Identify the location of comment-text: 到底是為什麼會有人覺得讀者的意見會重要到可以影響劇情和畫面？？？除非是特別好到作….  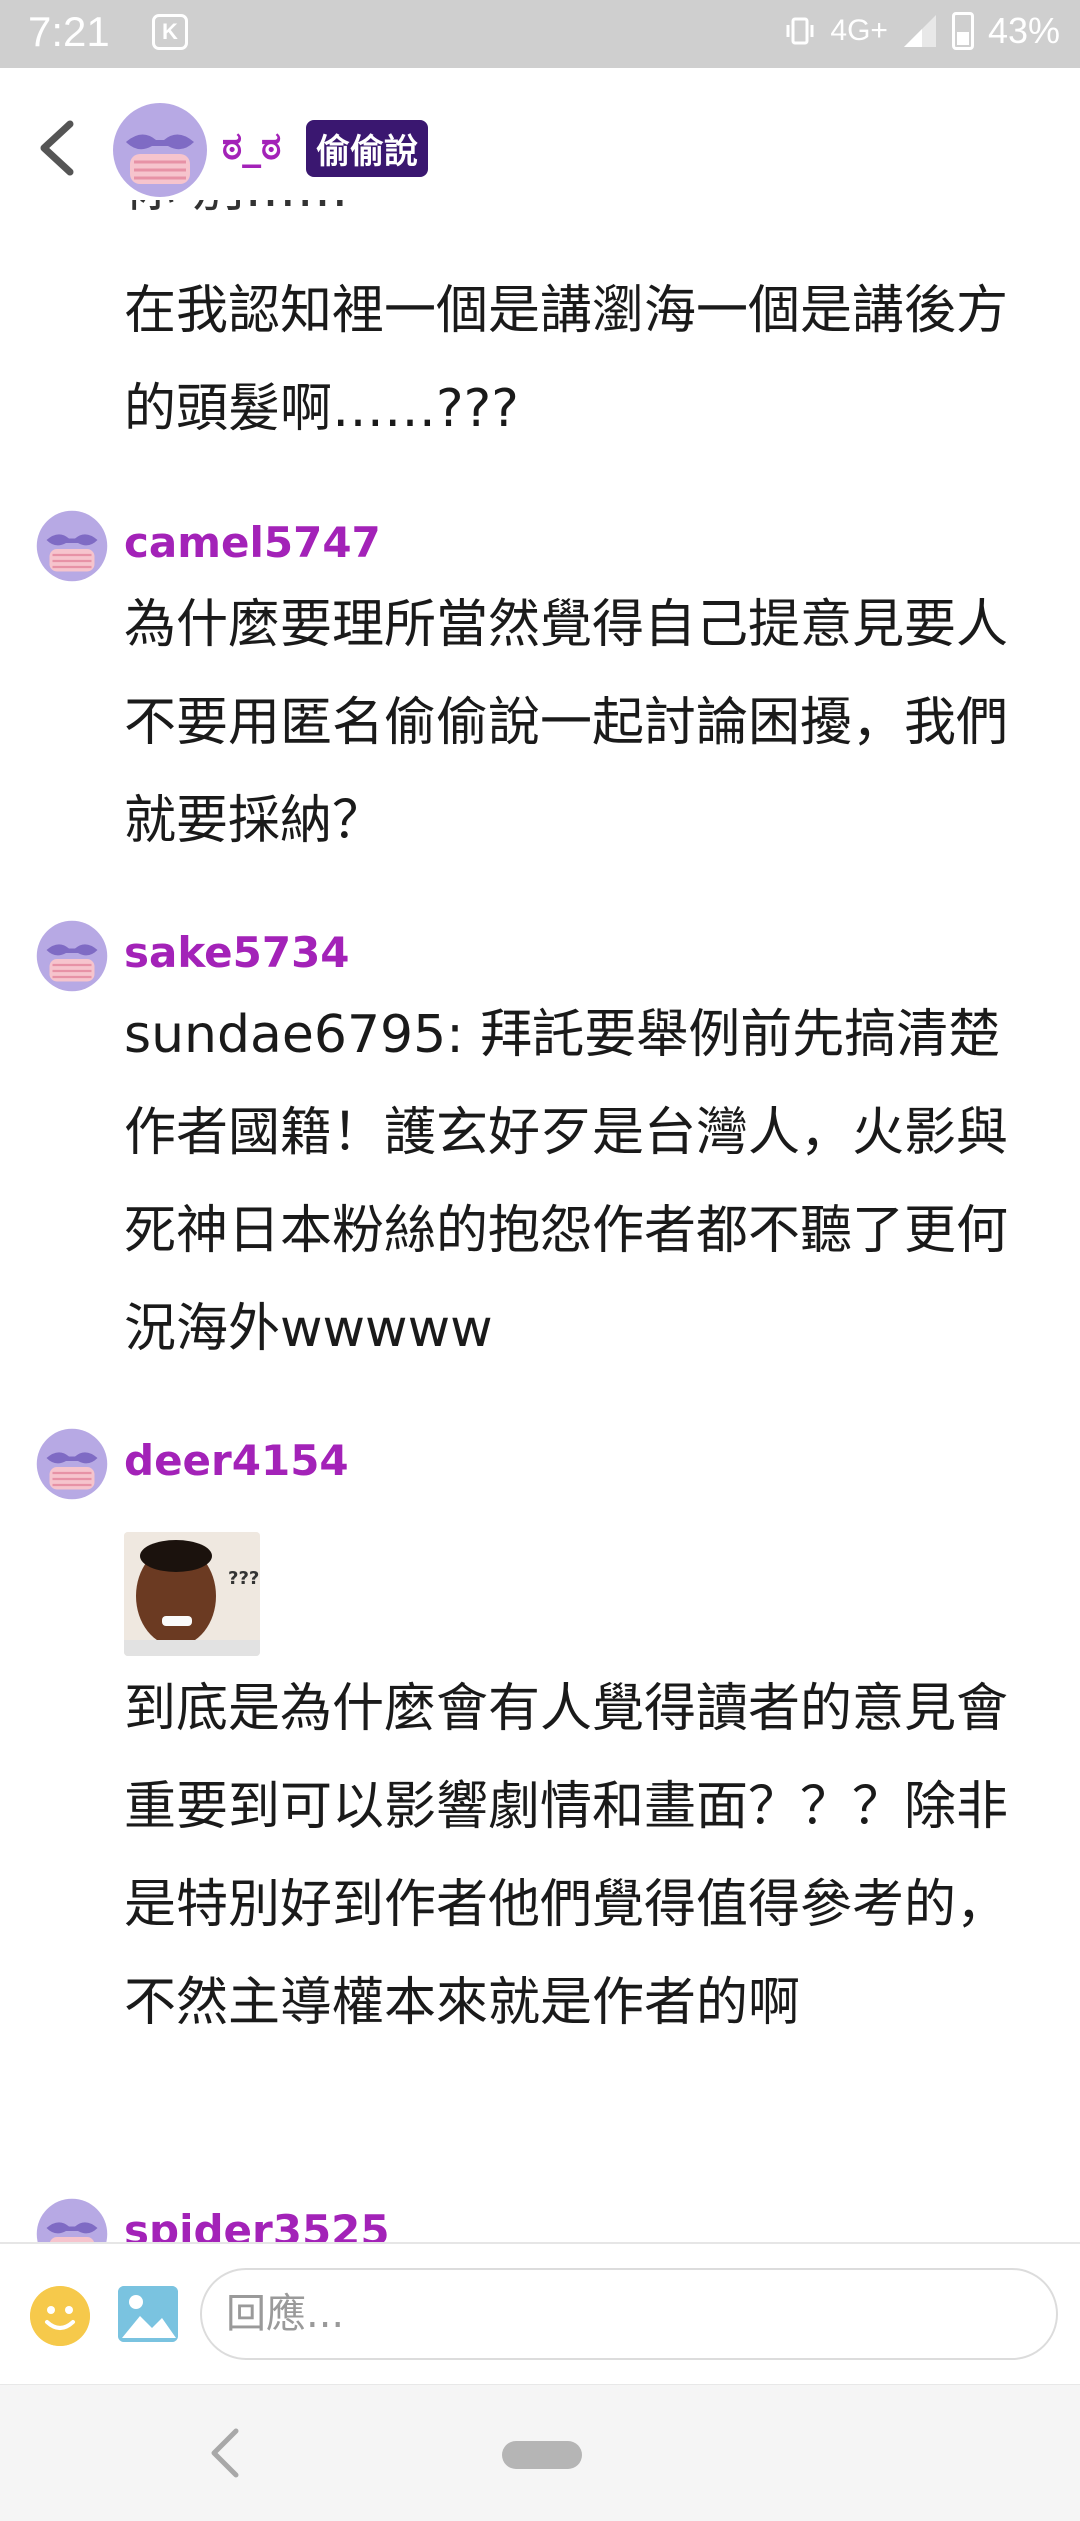
(566, 1856).